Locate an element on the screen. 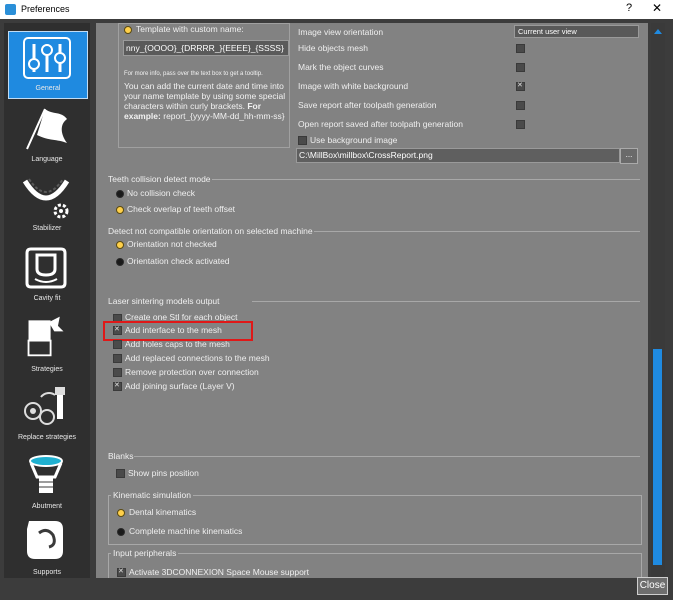 The image size is (673, 600). holes-caps-label: Add holes caps to the mesh is located at coordinates (177, 344).